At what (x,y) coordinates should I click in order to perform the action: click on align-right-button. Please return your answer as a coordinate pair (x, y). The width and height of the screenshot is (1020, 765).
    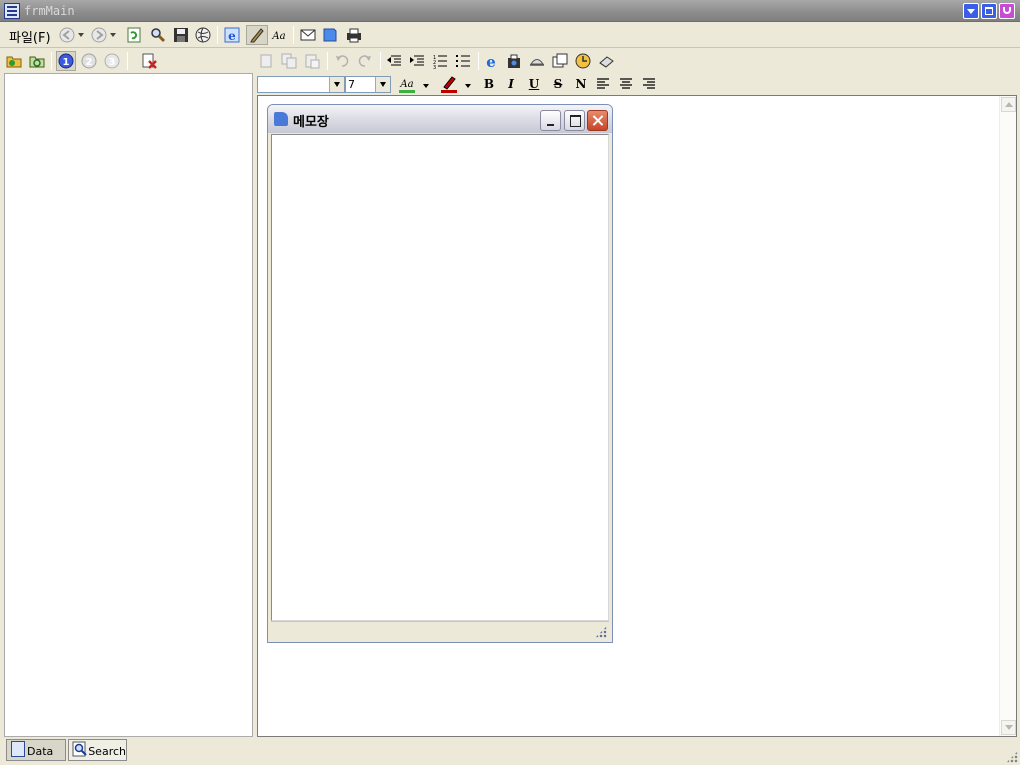
    Looking at the image, I should click on (649, 84).